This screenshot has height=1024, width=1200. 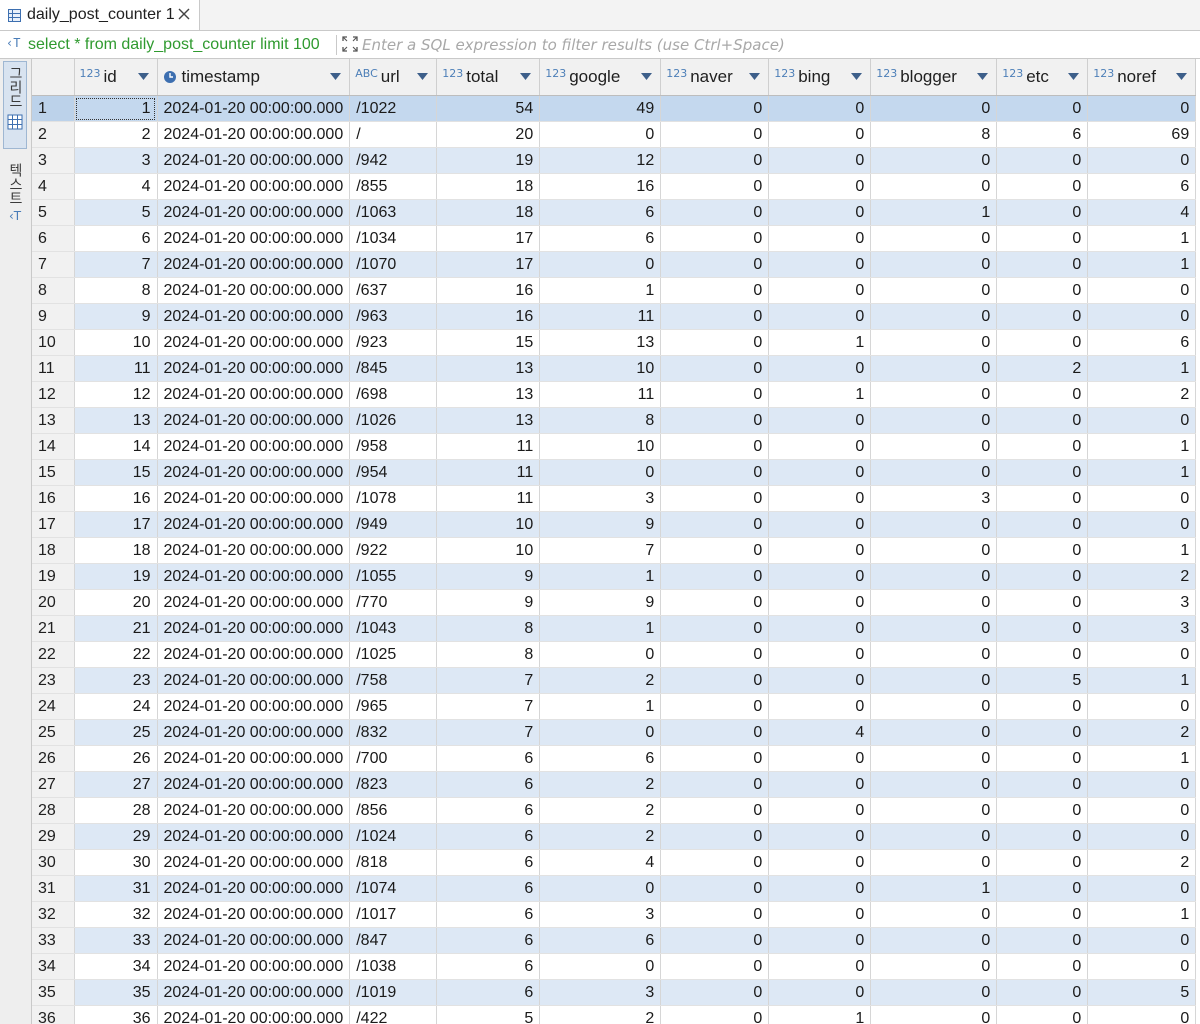 What do you see at coordinates (393, 108) in the screenshot?
I see `cell-url: /1022` at bounding box center [393, 108].